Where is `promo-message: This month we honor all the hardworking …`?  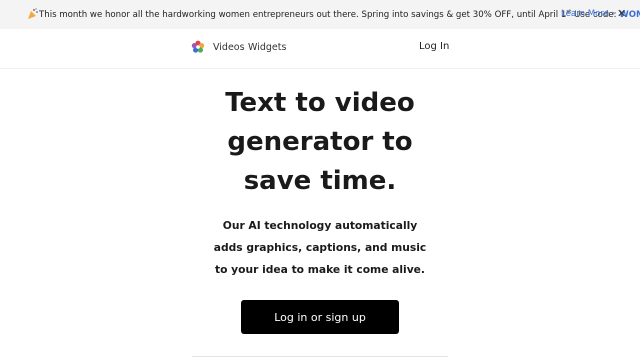 promo-message: This month we honor all the hardworking … is located at coordinates (339, 14).